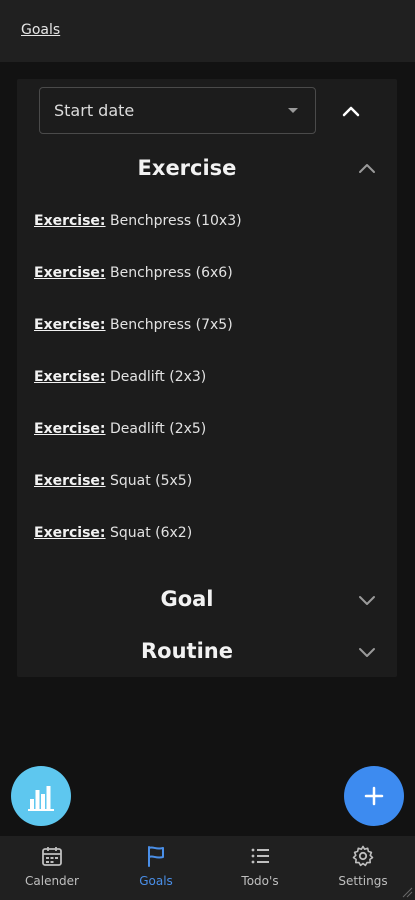 Image resolution: width=415 pixels, height=900 pixels. Describe the element at coordinates (52, 856) in the screenshot. I see `calendar-icon` at that location.